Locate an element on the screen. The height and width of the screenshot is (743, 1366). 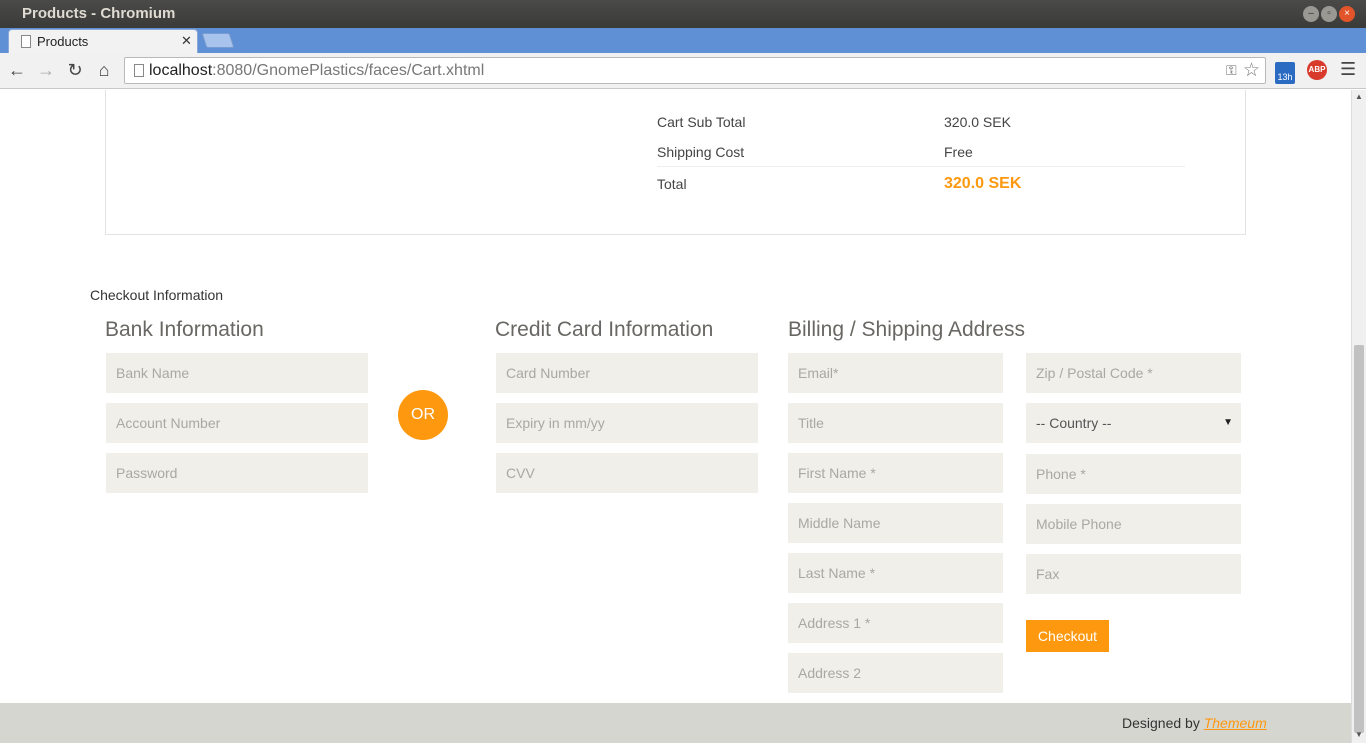
reload-icon: ↻ is located at coordinates (75, 70).